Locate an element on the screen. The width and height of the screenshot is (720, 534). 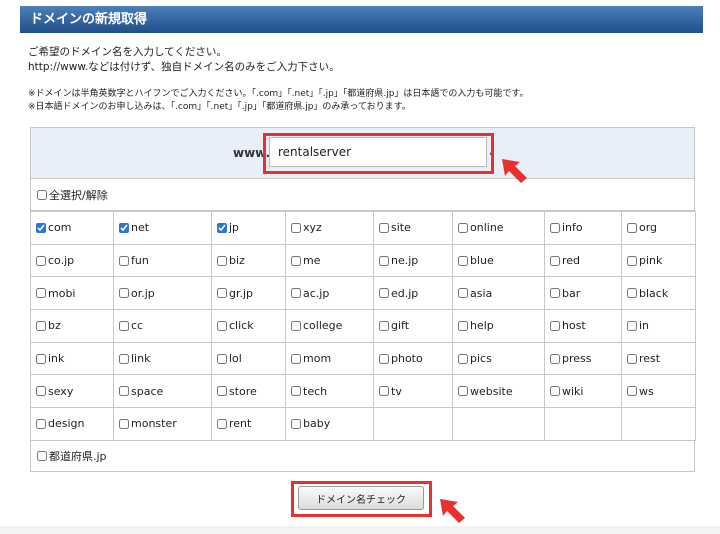
tld-option-rent: rent is located at coordinates (251, 423).